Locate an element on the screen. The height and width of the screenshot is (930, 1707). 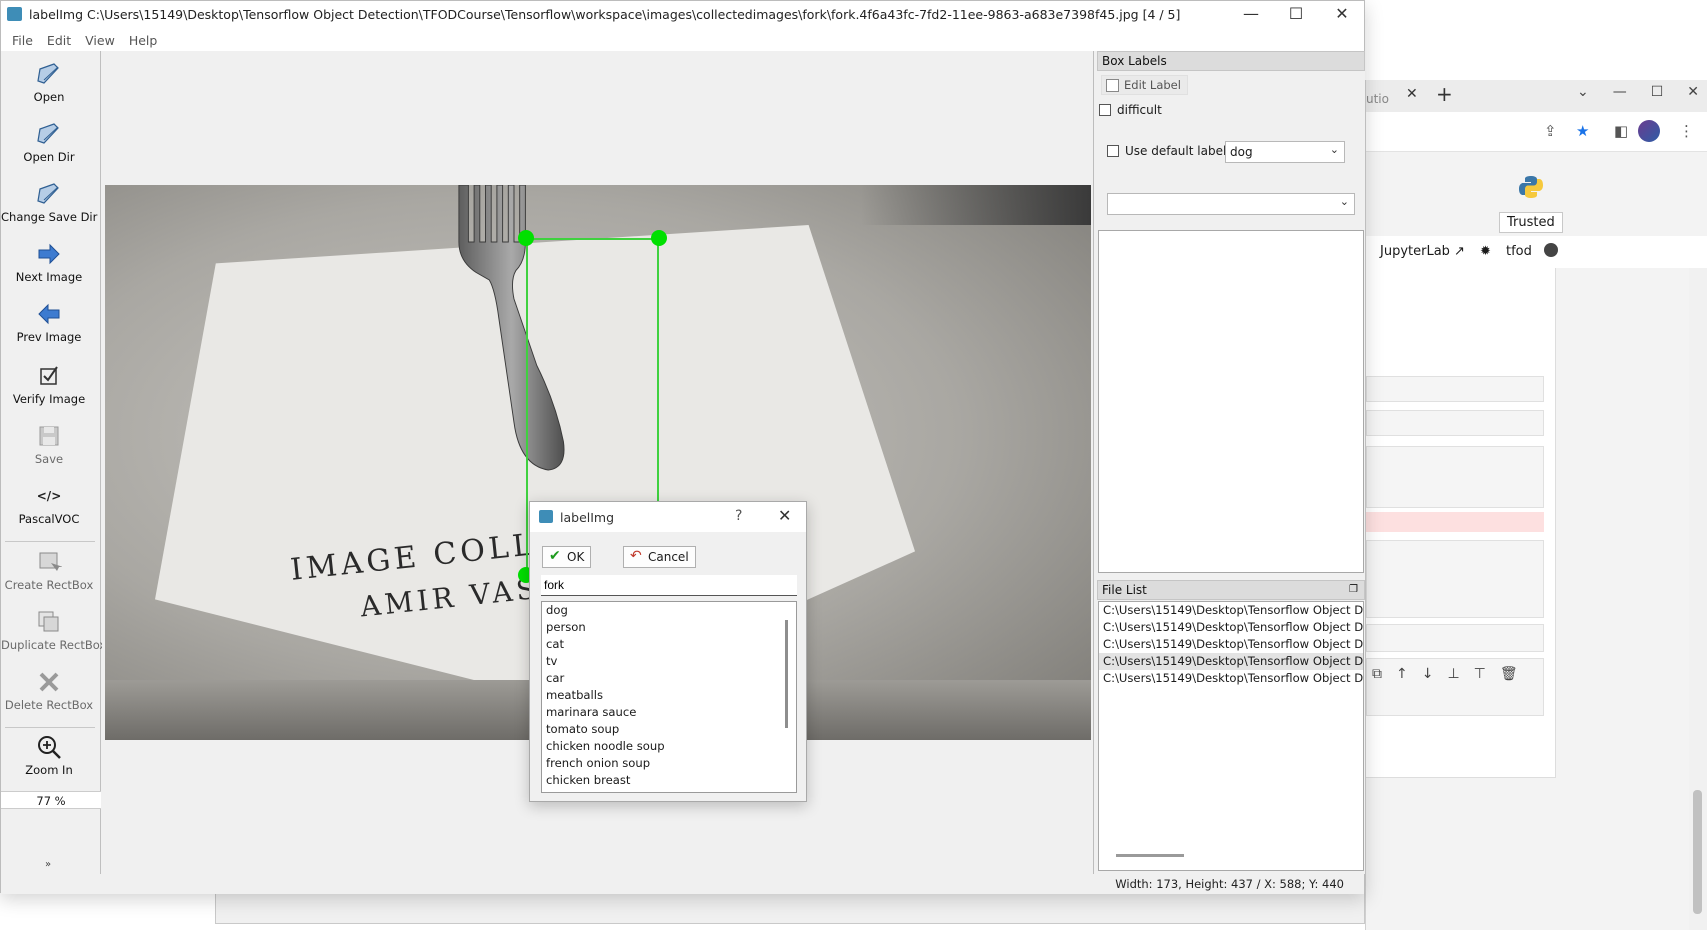
list-item: cat is located at coordinates (669, 644).